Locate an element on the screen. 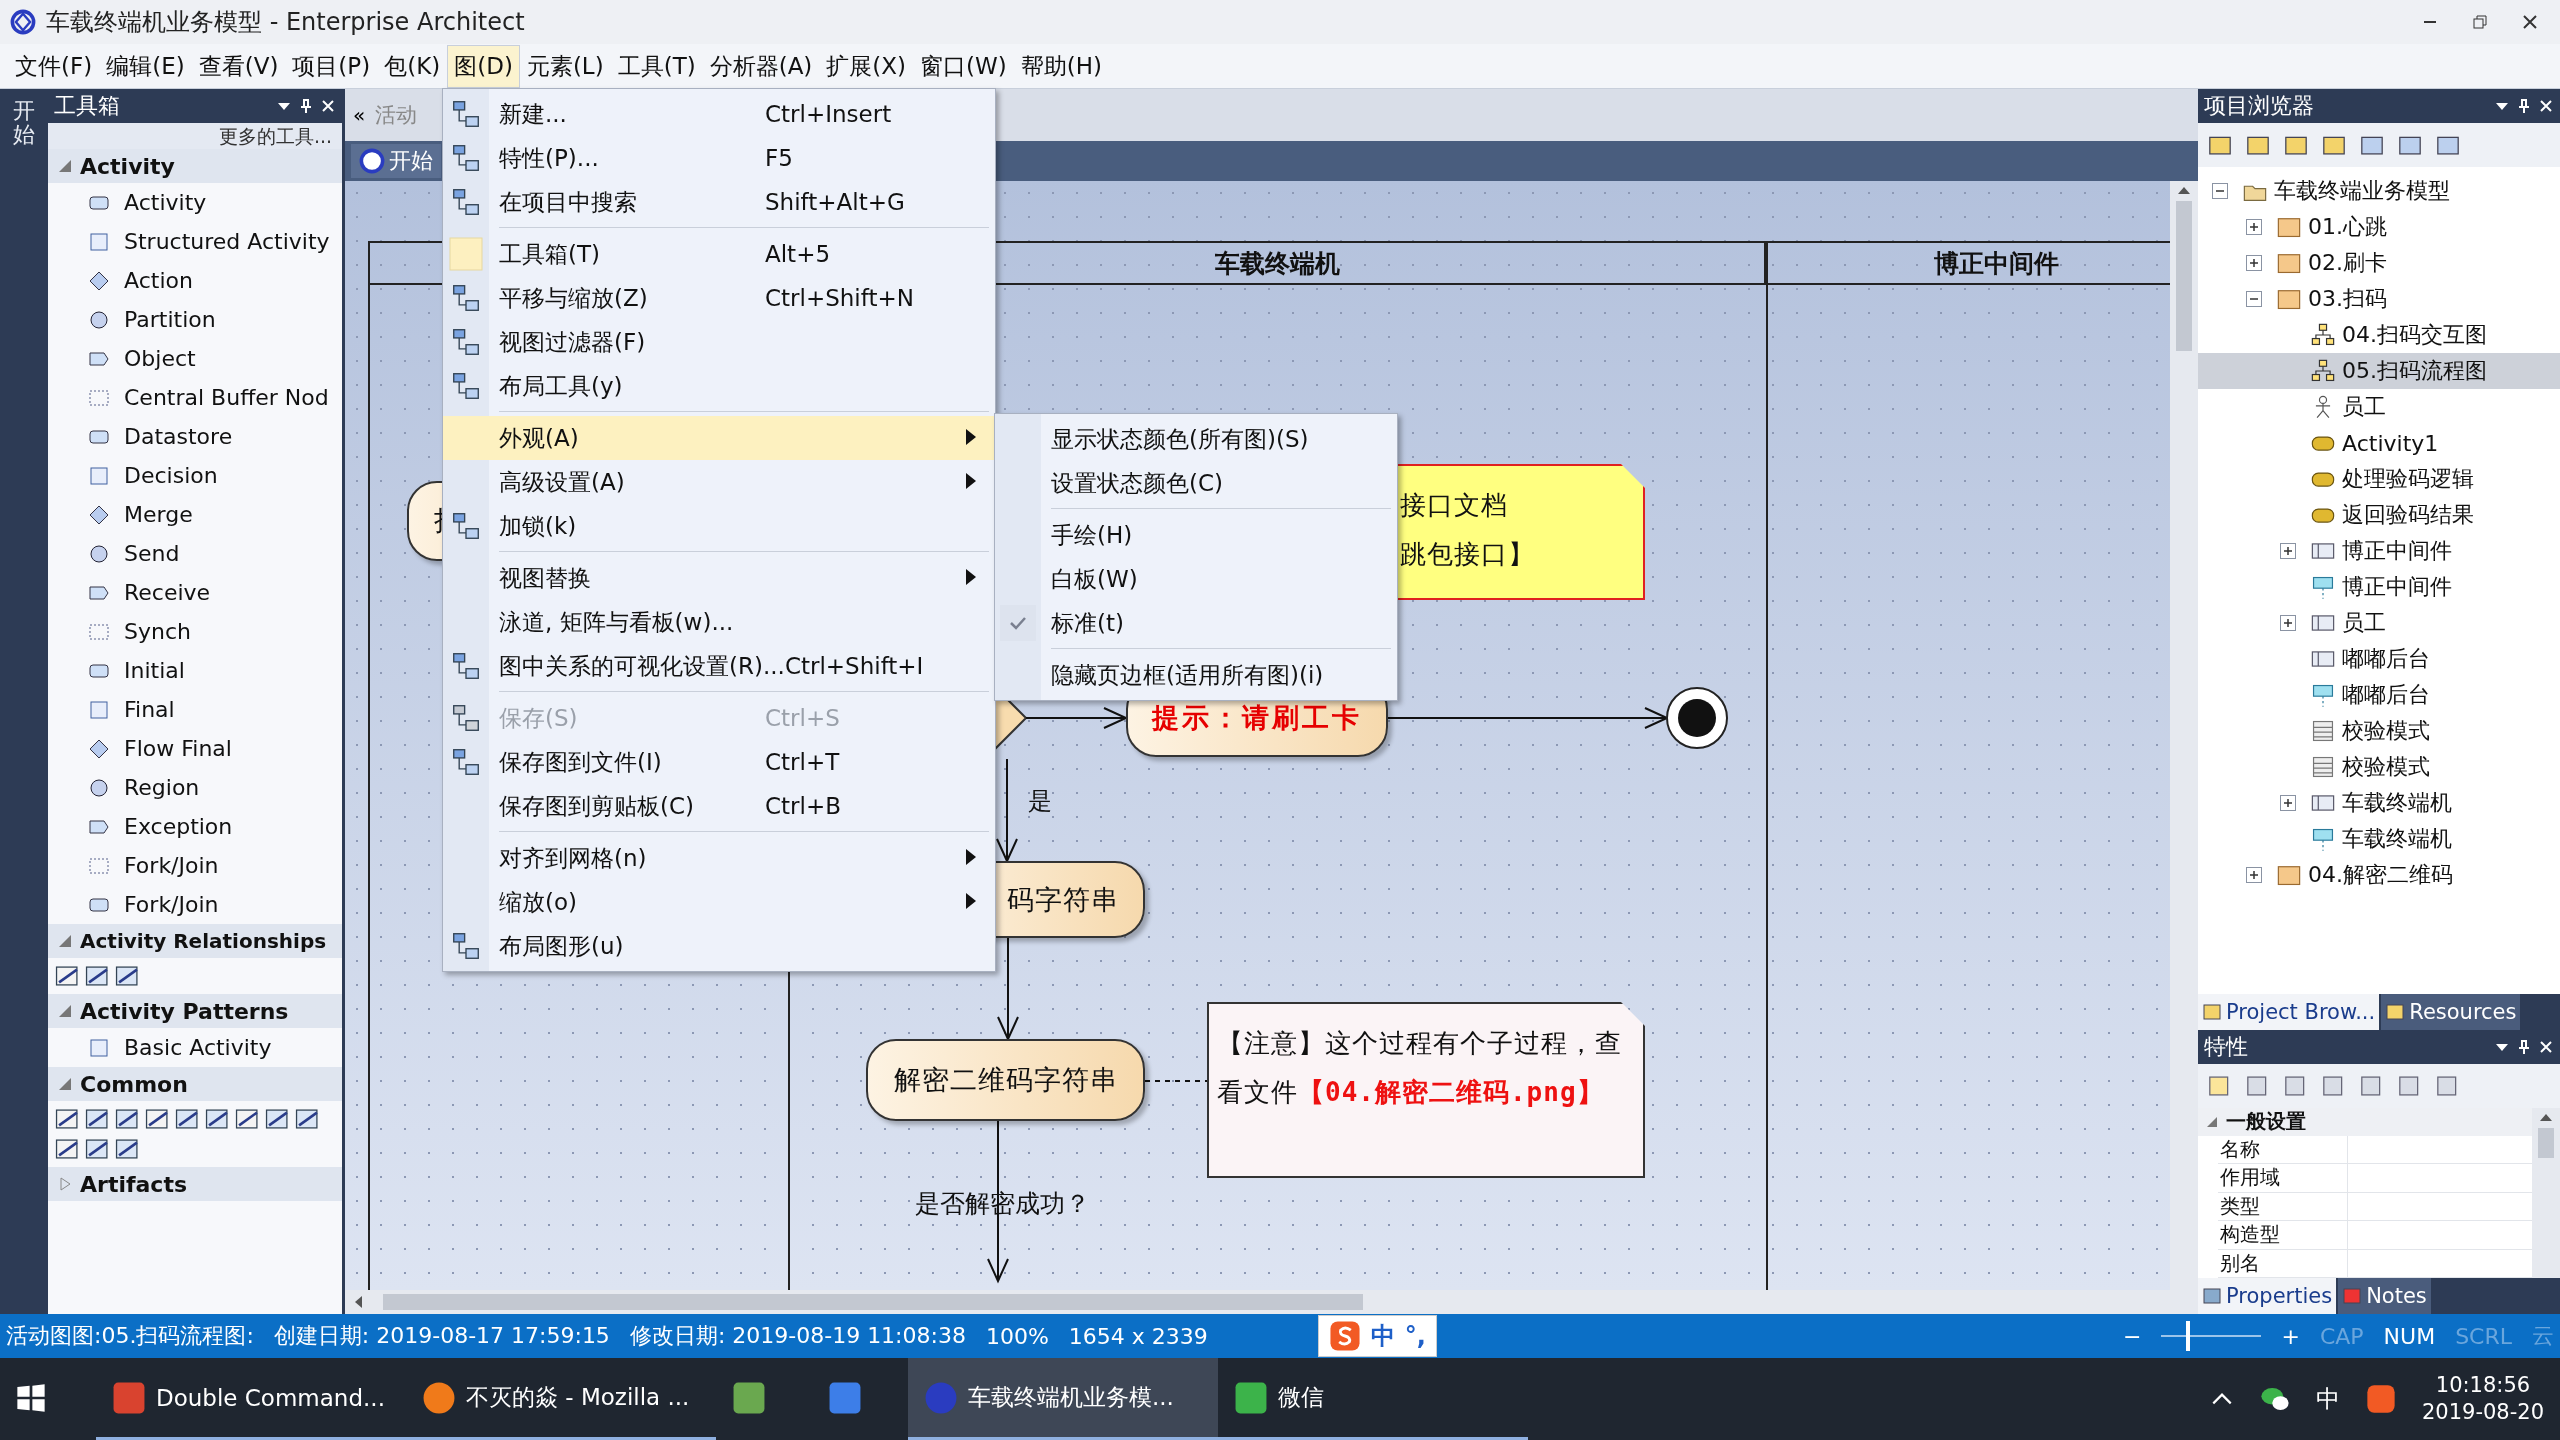 This screenshot has height=1440, width=2560. tree-item: 车载终端业务模型 is located at coordinates (2379, 191).